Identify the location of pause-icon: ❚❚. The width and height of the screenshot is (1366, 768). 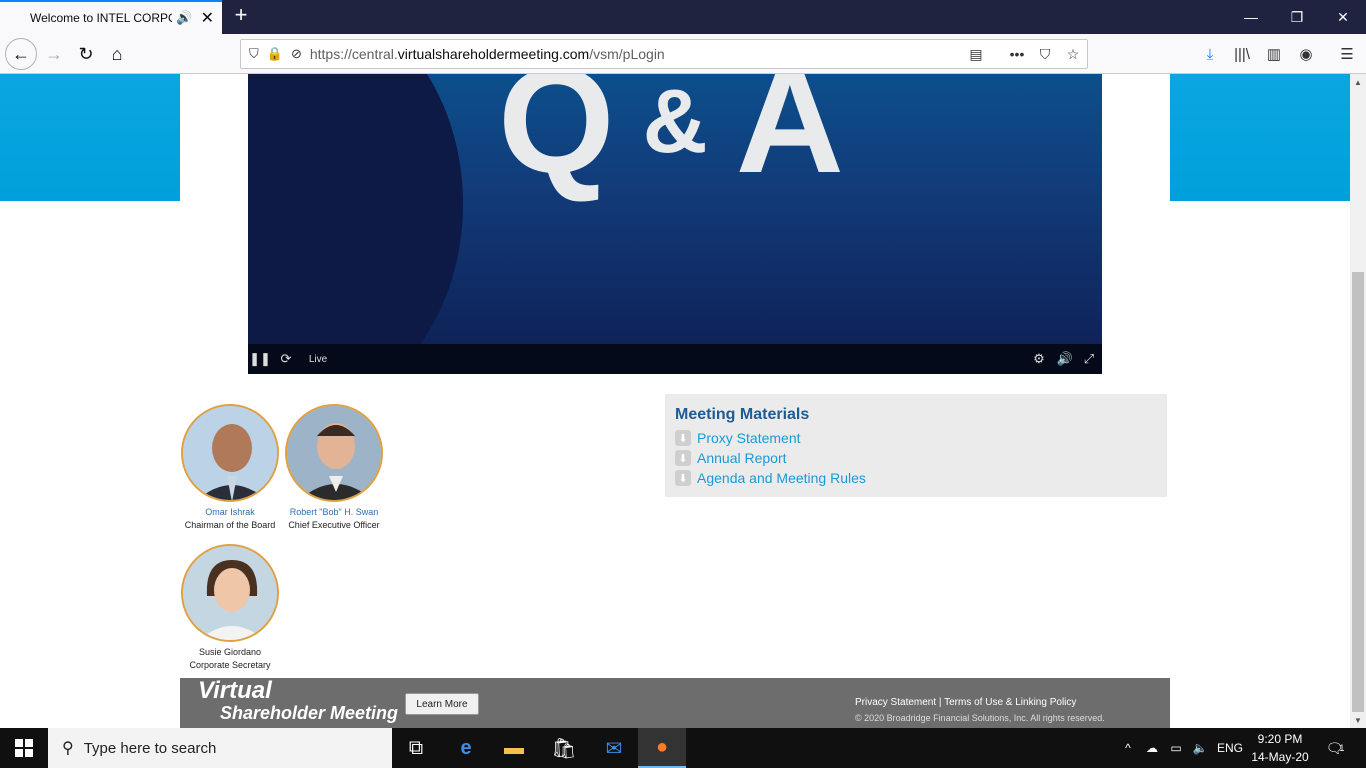
(260, 359).